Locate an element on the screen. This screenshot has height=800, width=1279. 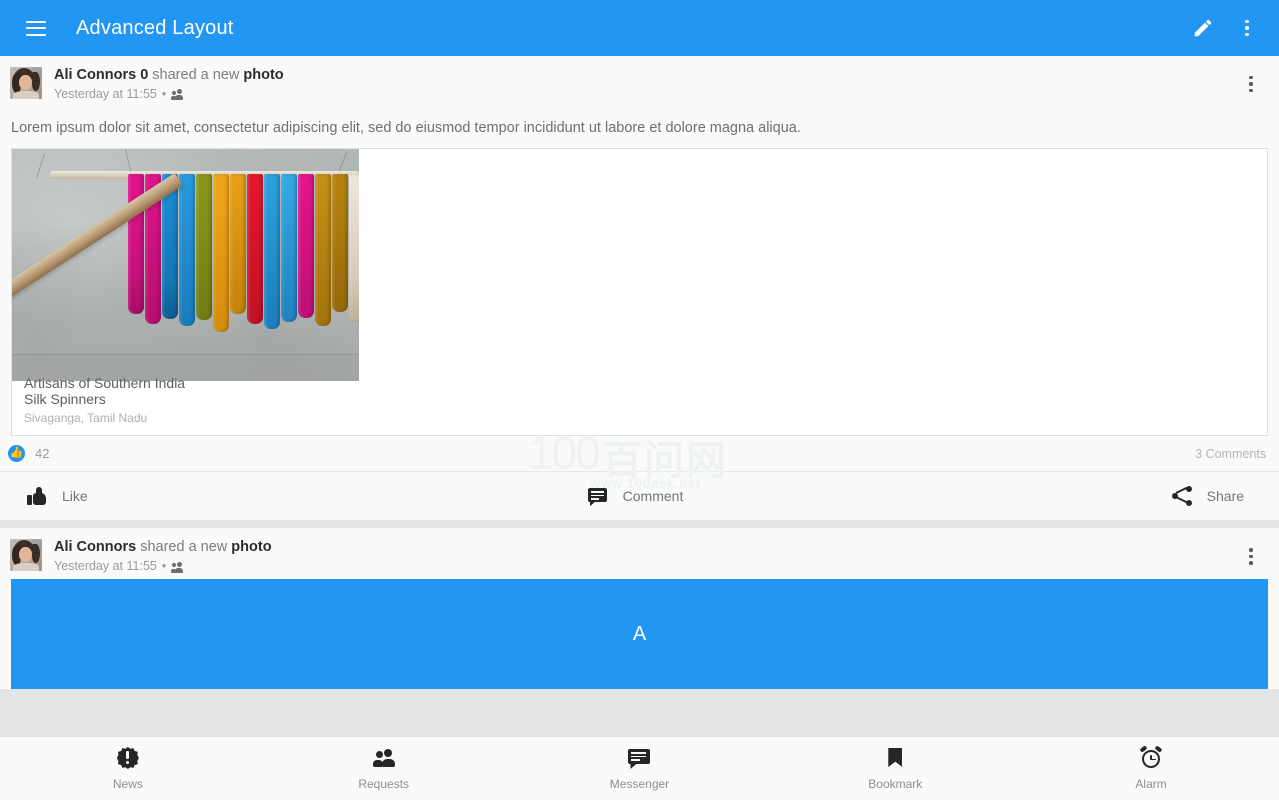
nav-label-news: News is located at coordinates (127, 784).